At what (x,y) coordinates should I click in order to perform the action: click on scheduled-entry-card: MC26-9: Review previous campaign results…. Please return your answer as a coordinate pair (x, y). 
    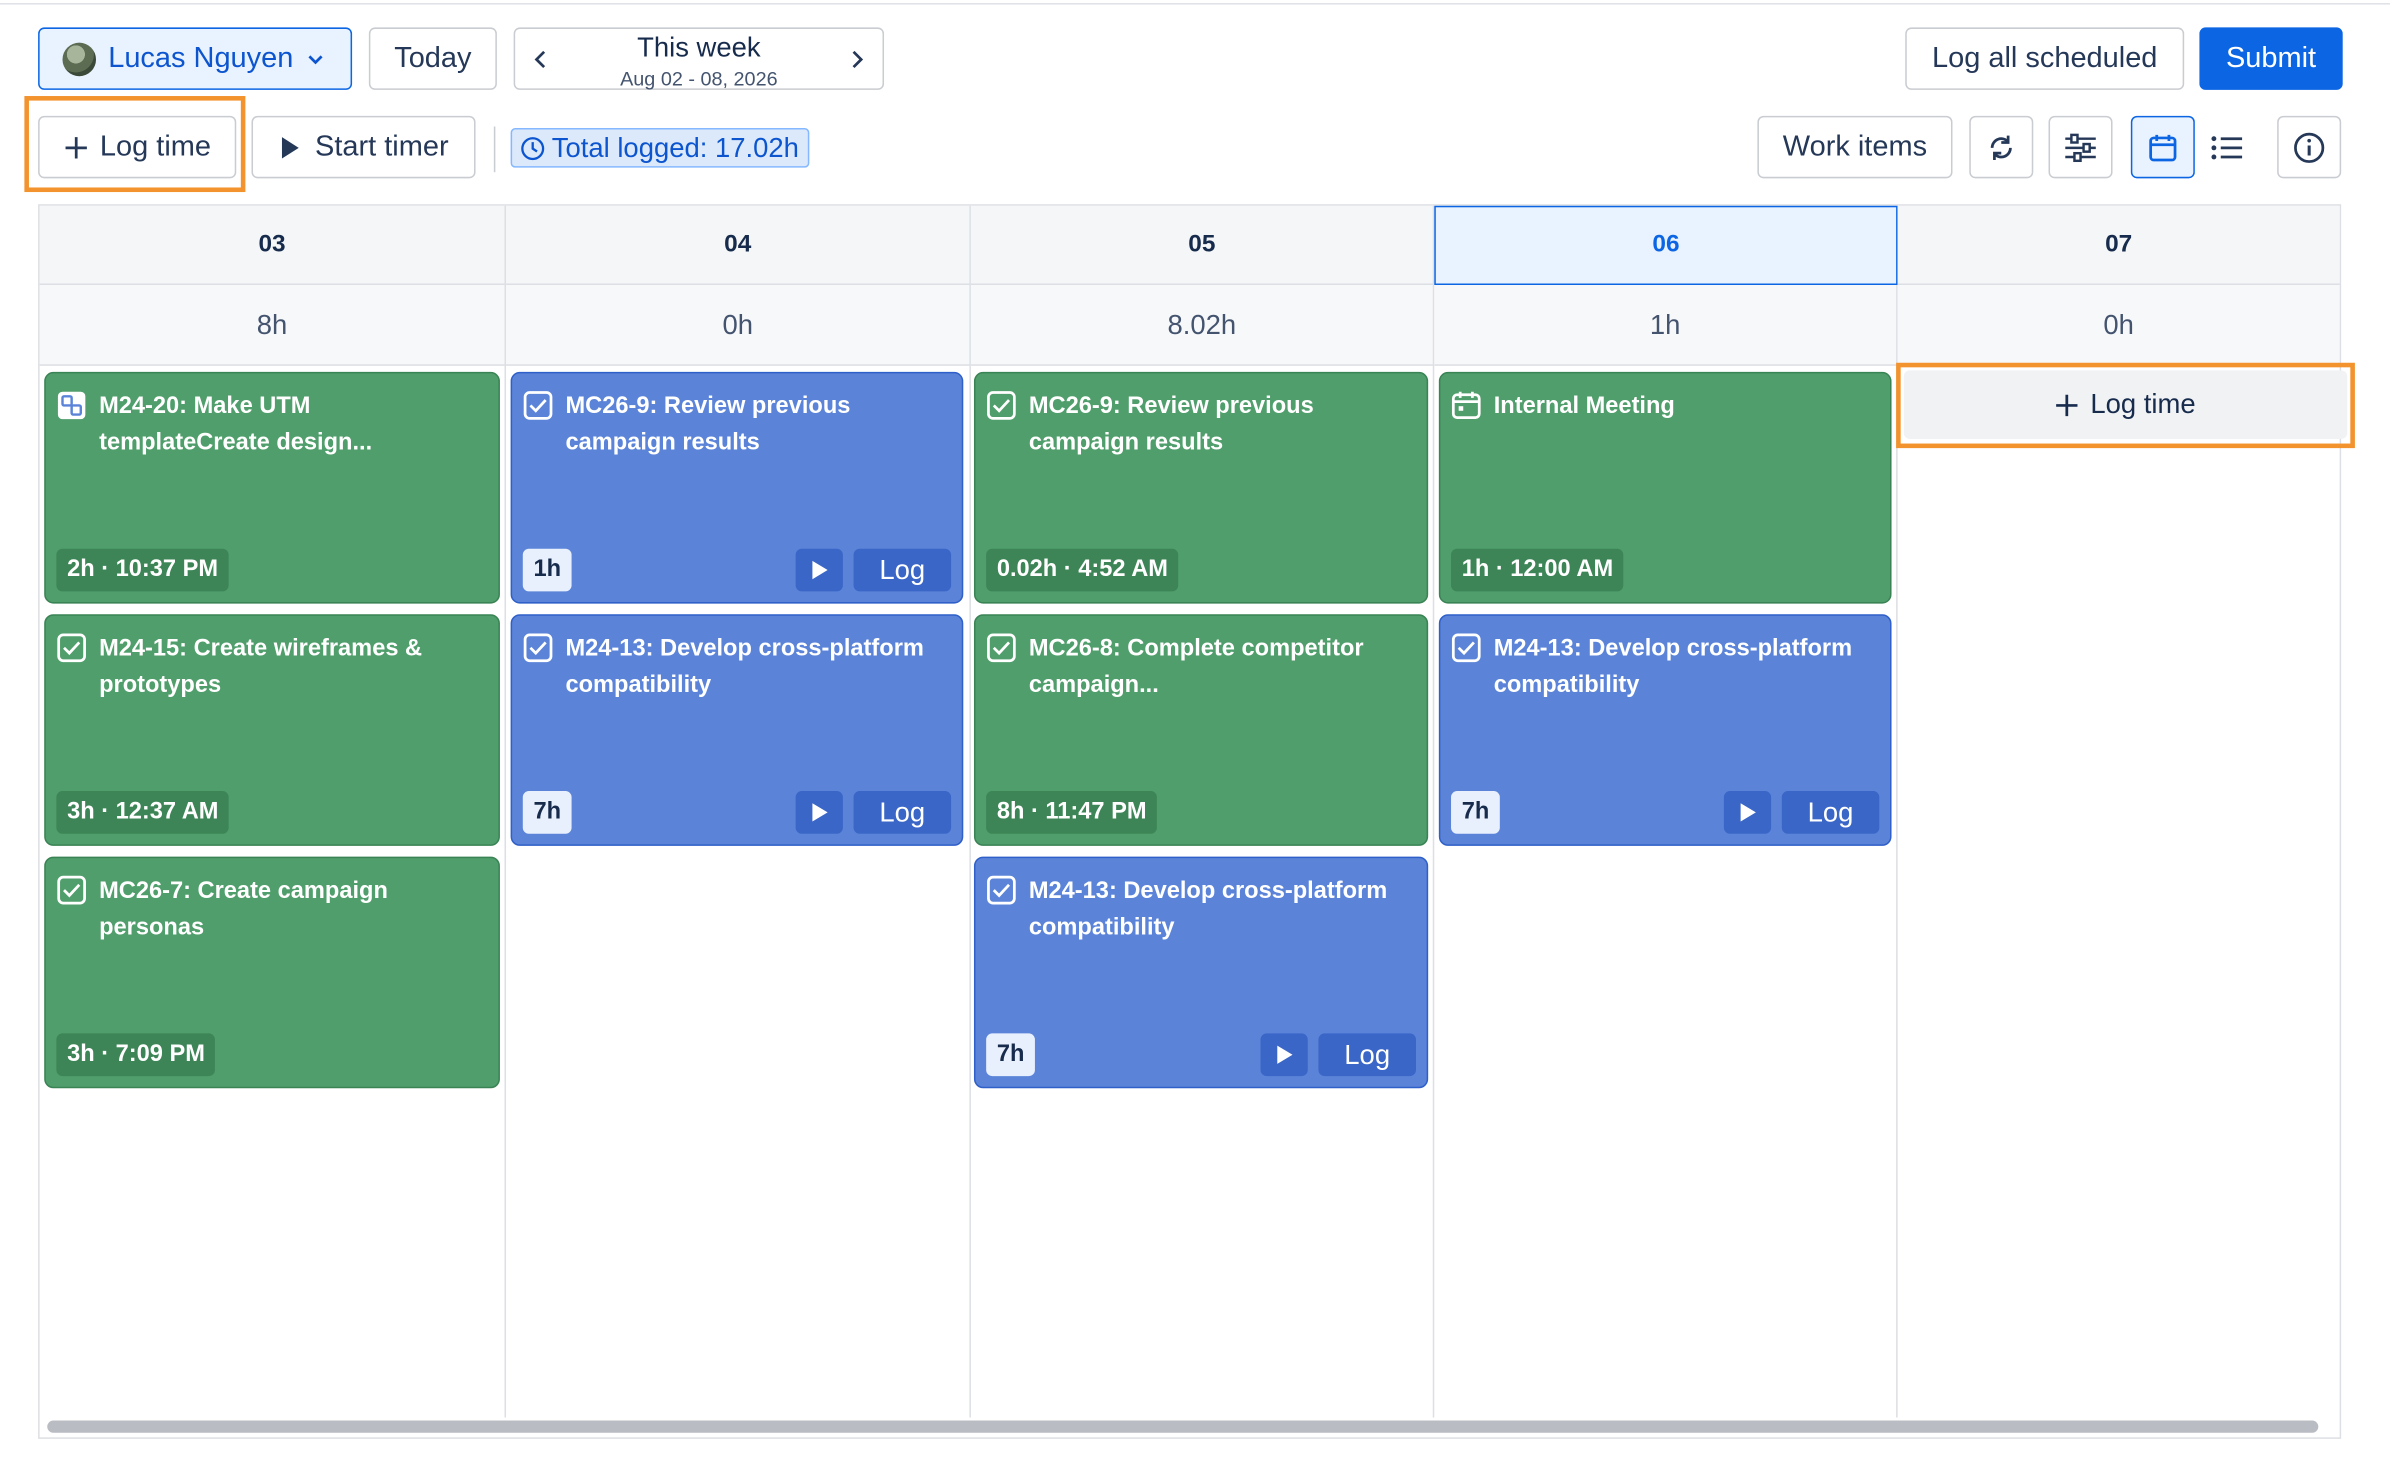
    Looking at the image, I should click on (737, 487).